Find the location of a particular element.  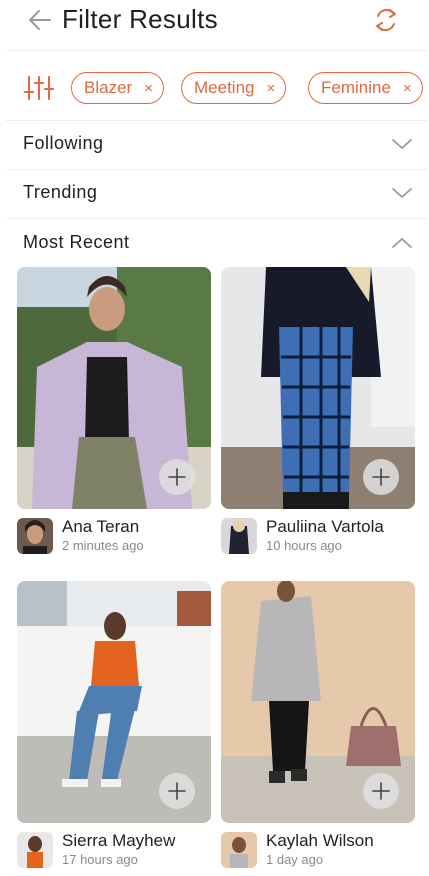

divider is located at coordinates (216, 50).